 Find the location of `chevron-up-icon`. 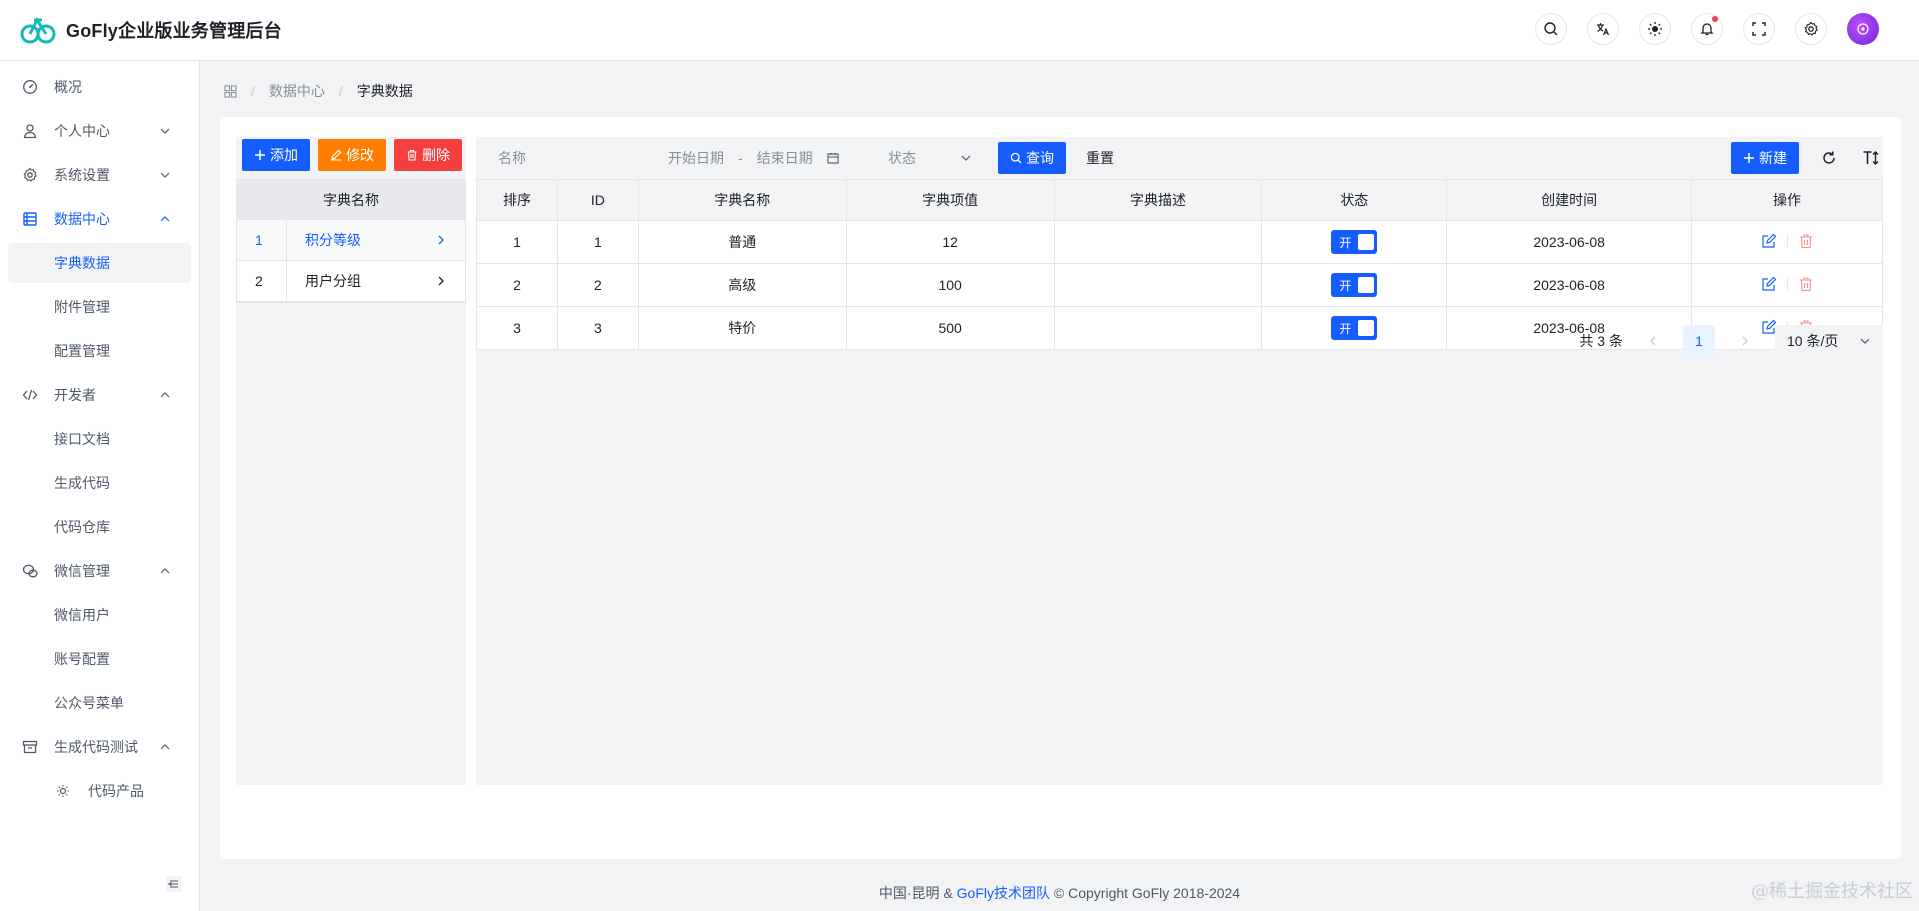

chevron-up-icon is located at coordinates (165, 219).